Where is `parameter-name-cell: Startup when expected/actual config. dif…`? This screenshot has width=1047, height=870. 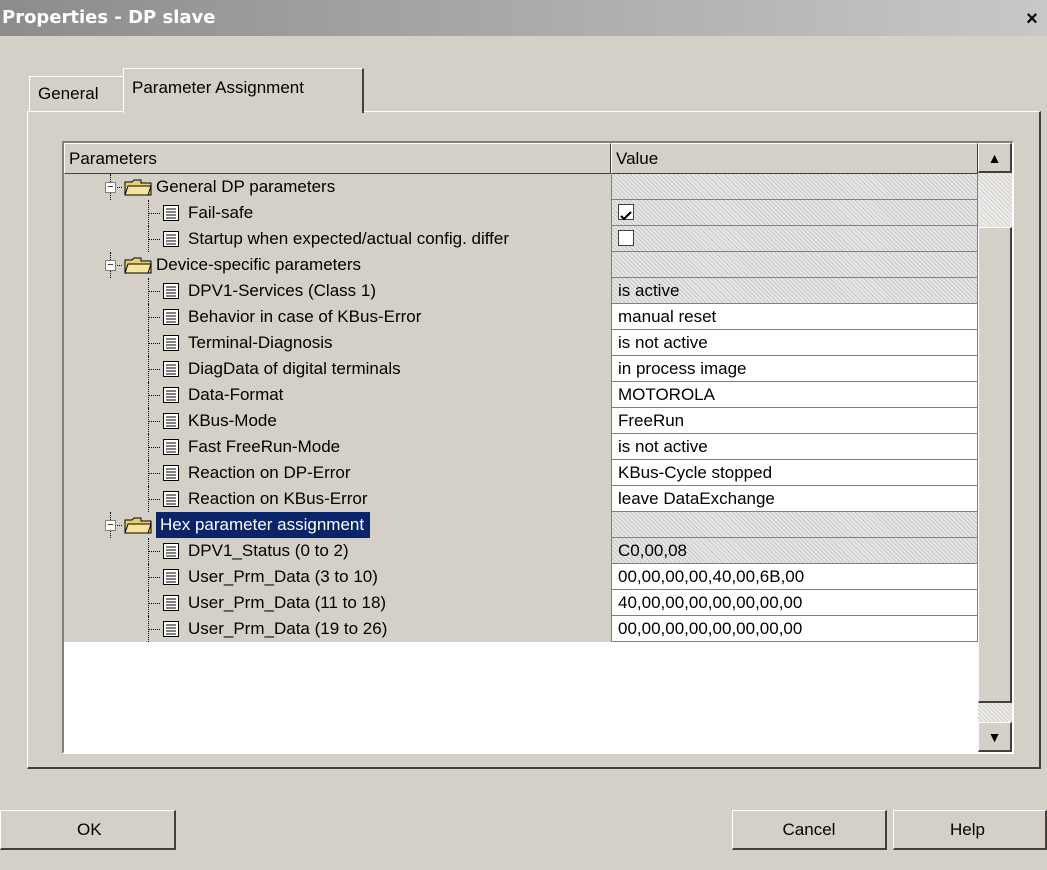
parameter-name-cell: Startup when expected/actual config. dif… is located at coordinates (337, 239).